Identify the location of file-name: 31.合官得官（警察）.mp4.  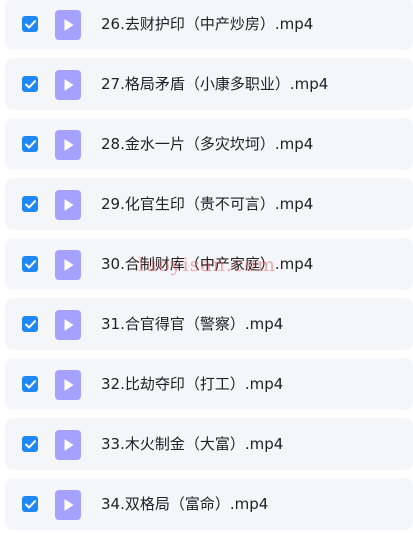
(192, 324).